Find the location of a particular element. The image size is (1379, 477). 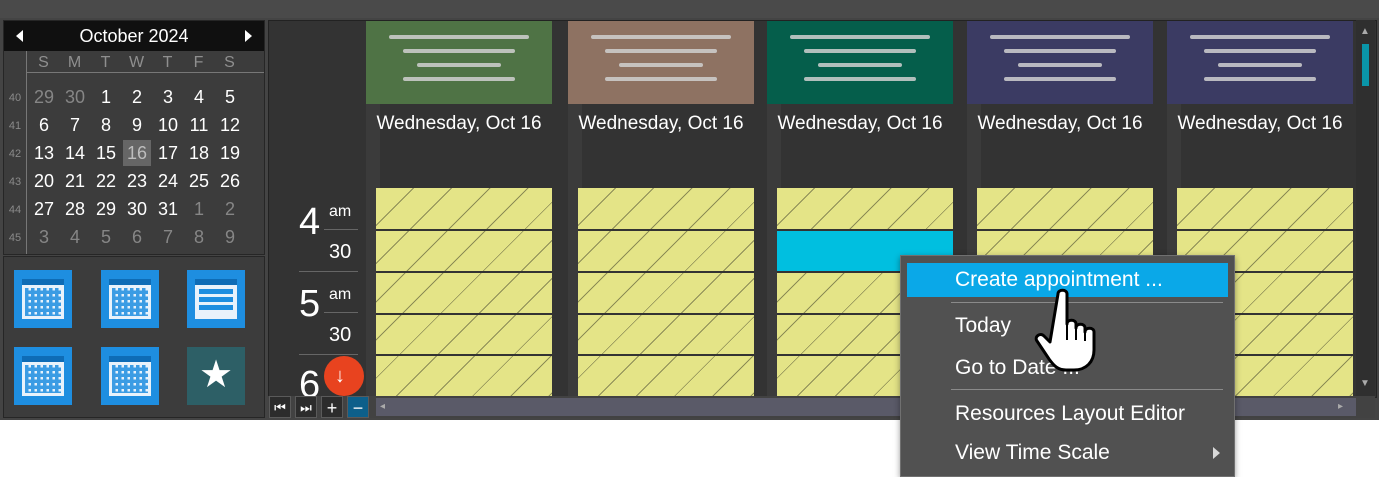

zoom-in-button: + is located at coordinates (332, 407).